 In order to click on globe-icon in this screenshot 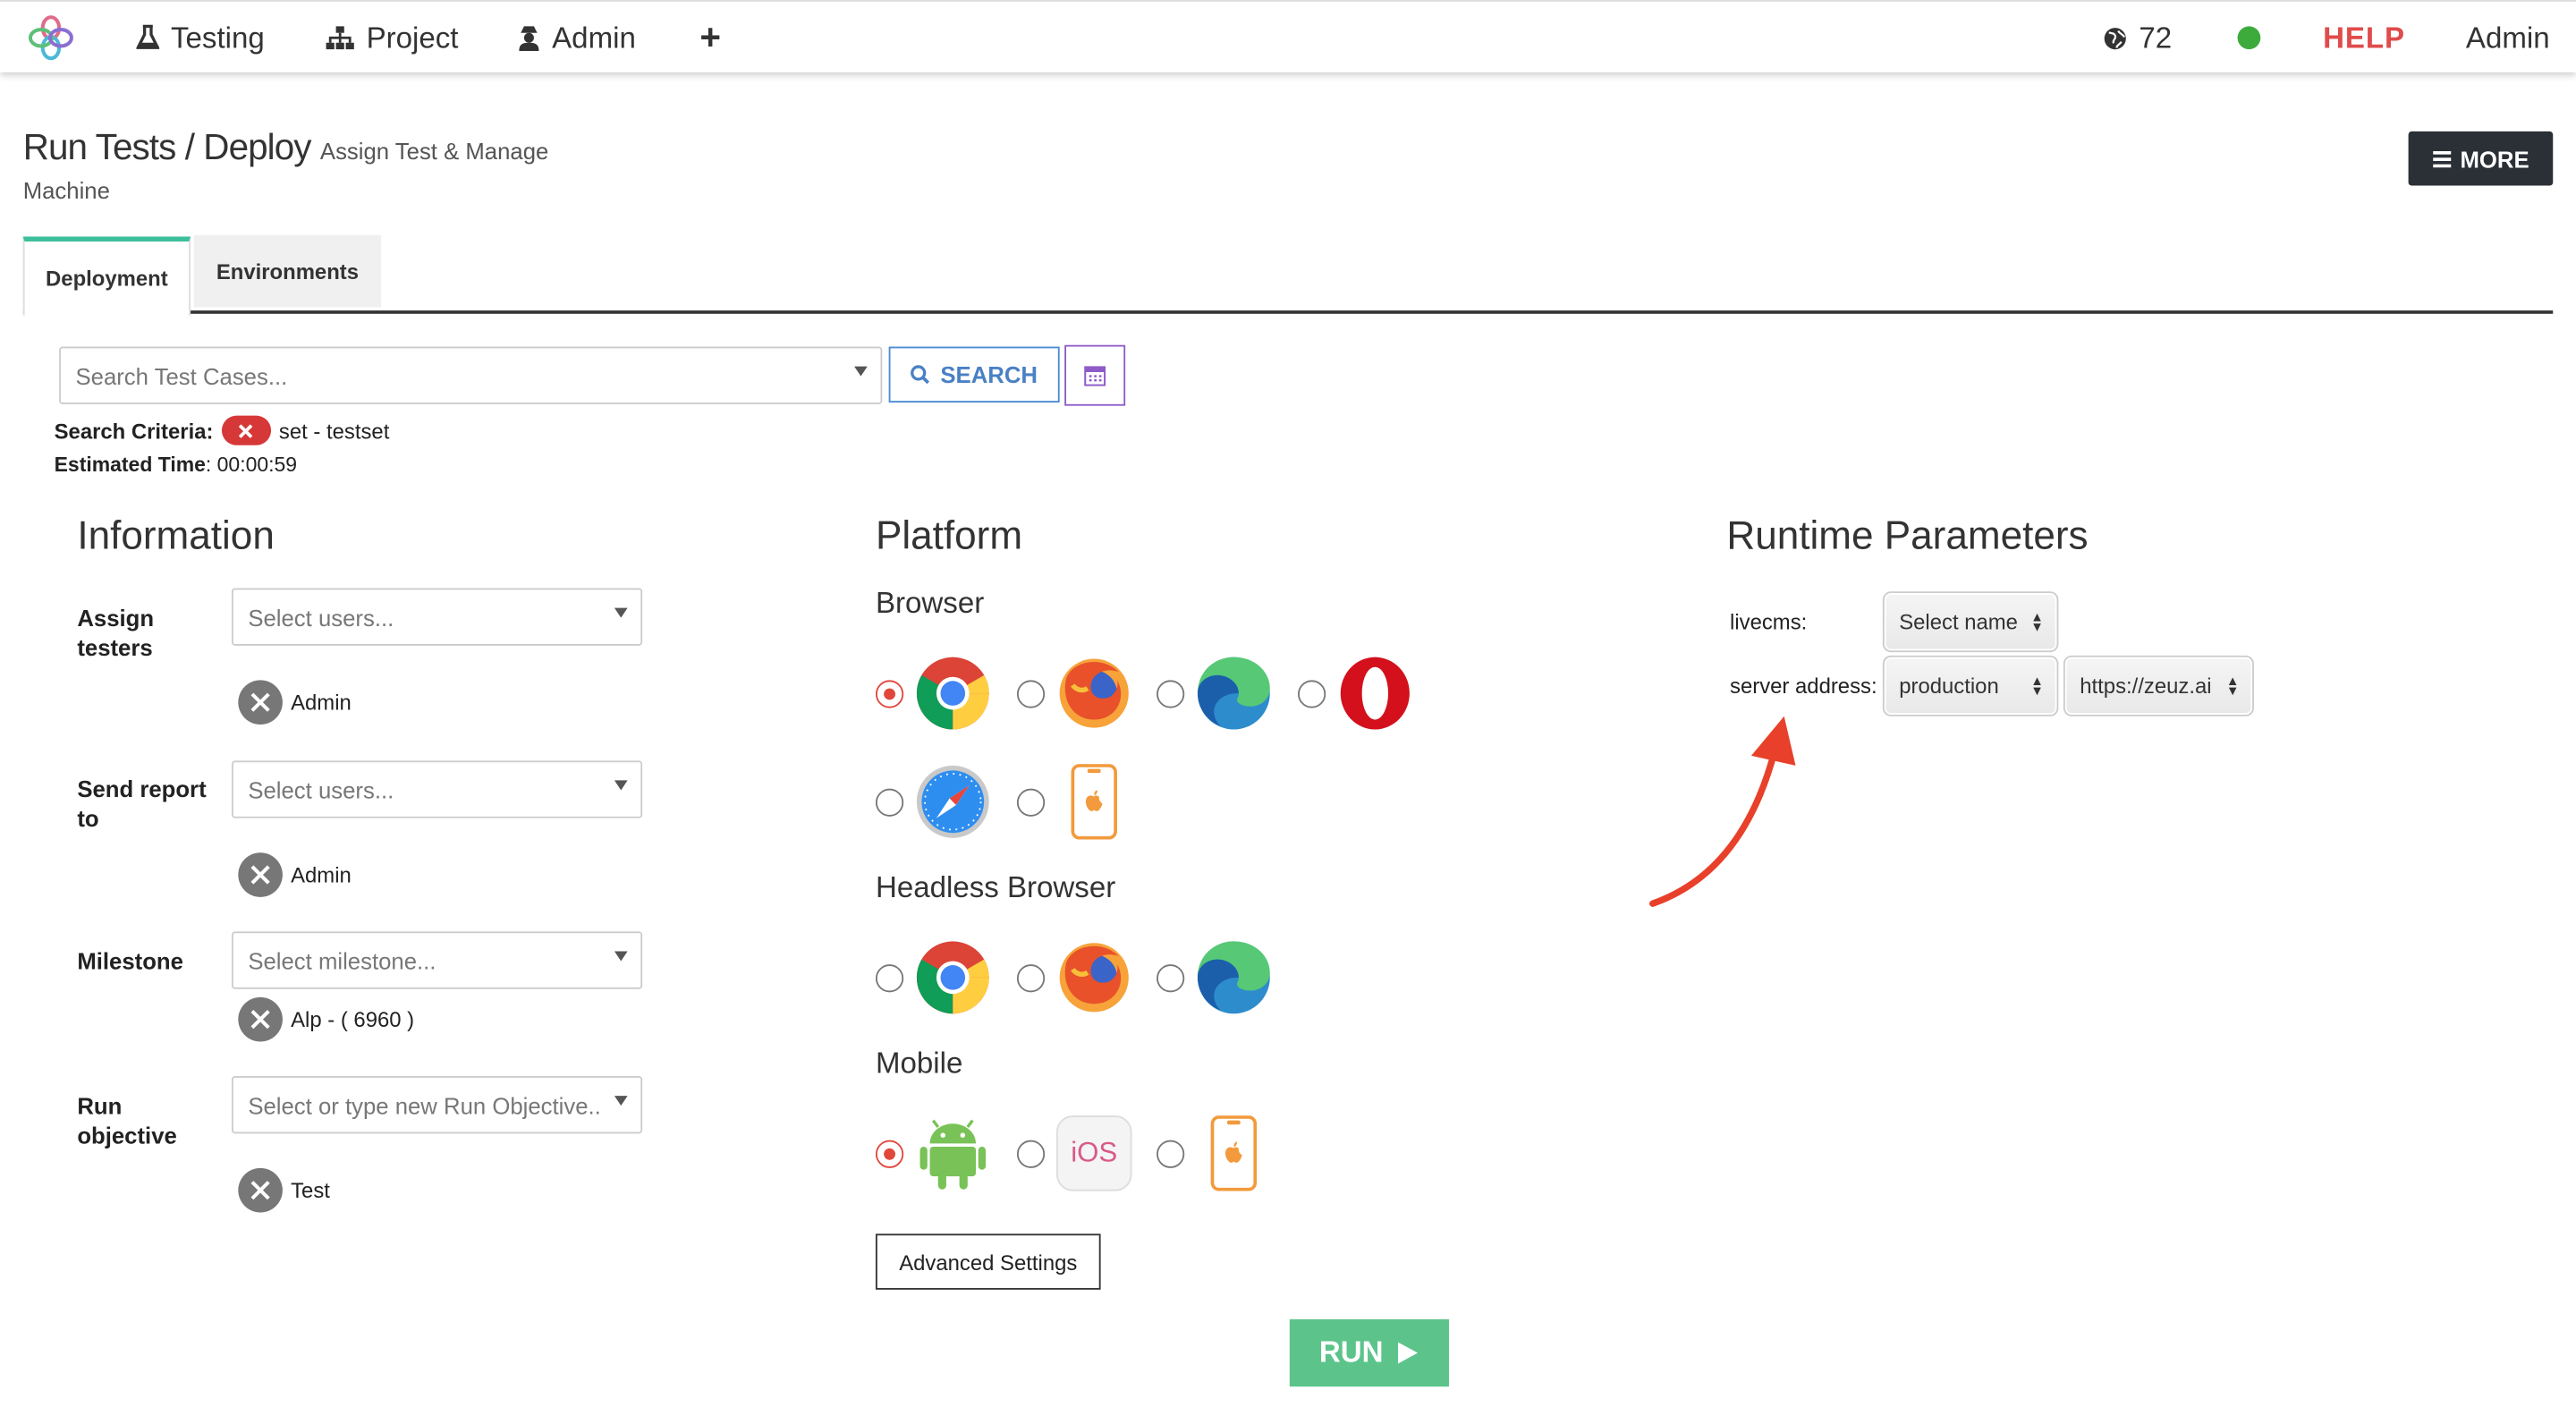, I will do `click(2115, 38)`.